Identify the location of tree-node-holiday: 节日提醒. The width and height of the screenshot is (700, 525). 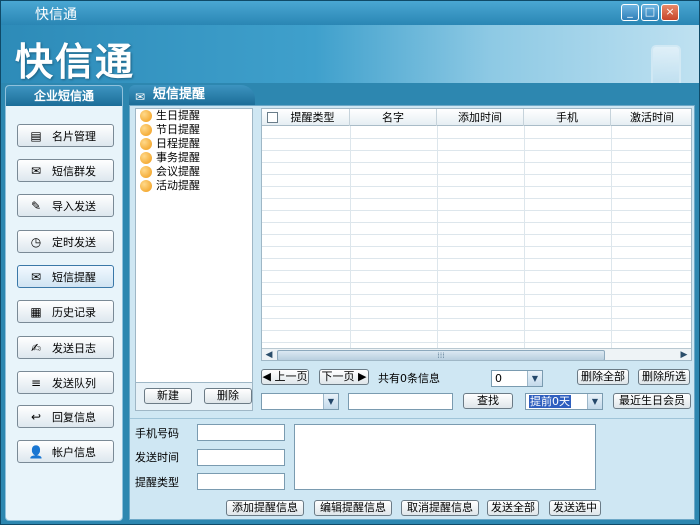
(194, 130).